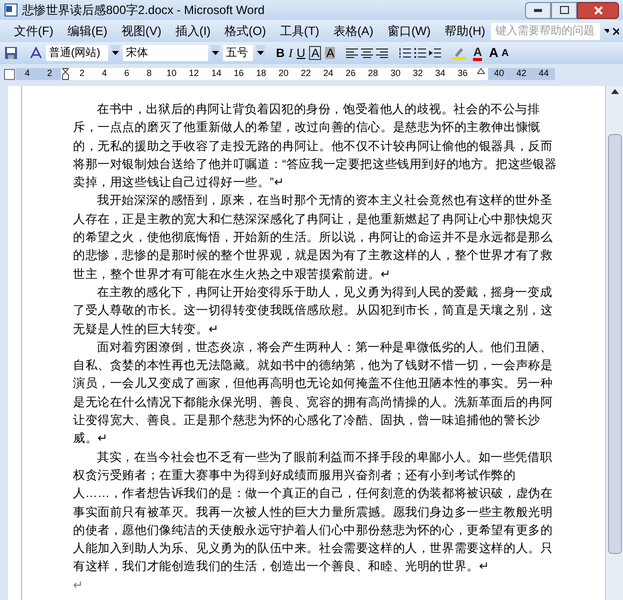 The height and width of the screenshot is (600, 623). I want to click on highlight-icon, so click(459, 53).